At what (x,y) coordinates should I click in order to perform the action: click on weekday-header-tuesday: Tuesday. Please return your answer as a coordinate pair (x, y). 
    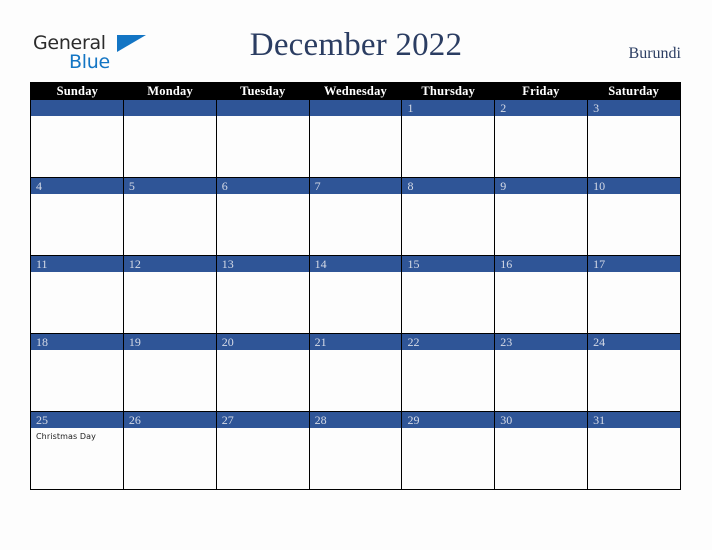
    Looking at the image, I should click on (263, 91).